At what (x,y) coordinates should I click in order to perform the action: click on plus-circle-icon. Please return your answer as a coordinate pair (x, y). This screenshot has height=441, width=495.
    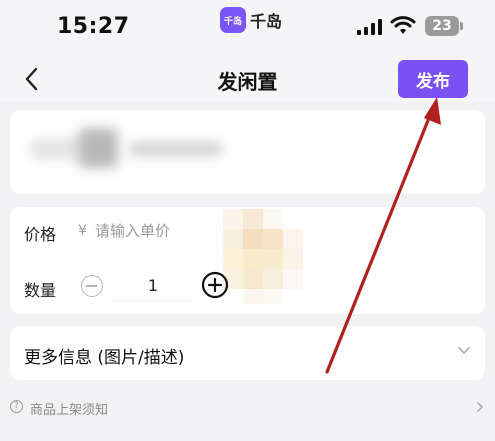
    Looking at the image, I should click on (215, 285).